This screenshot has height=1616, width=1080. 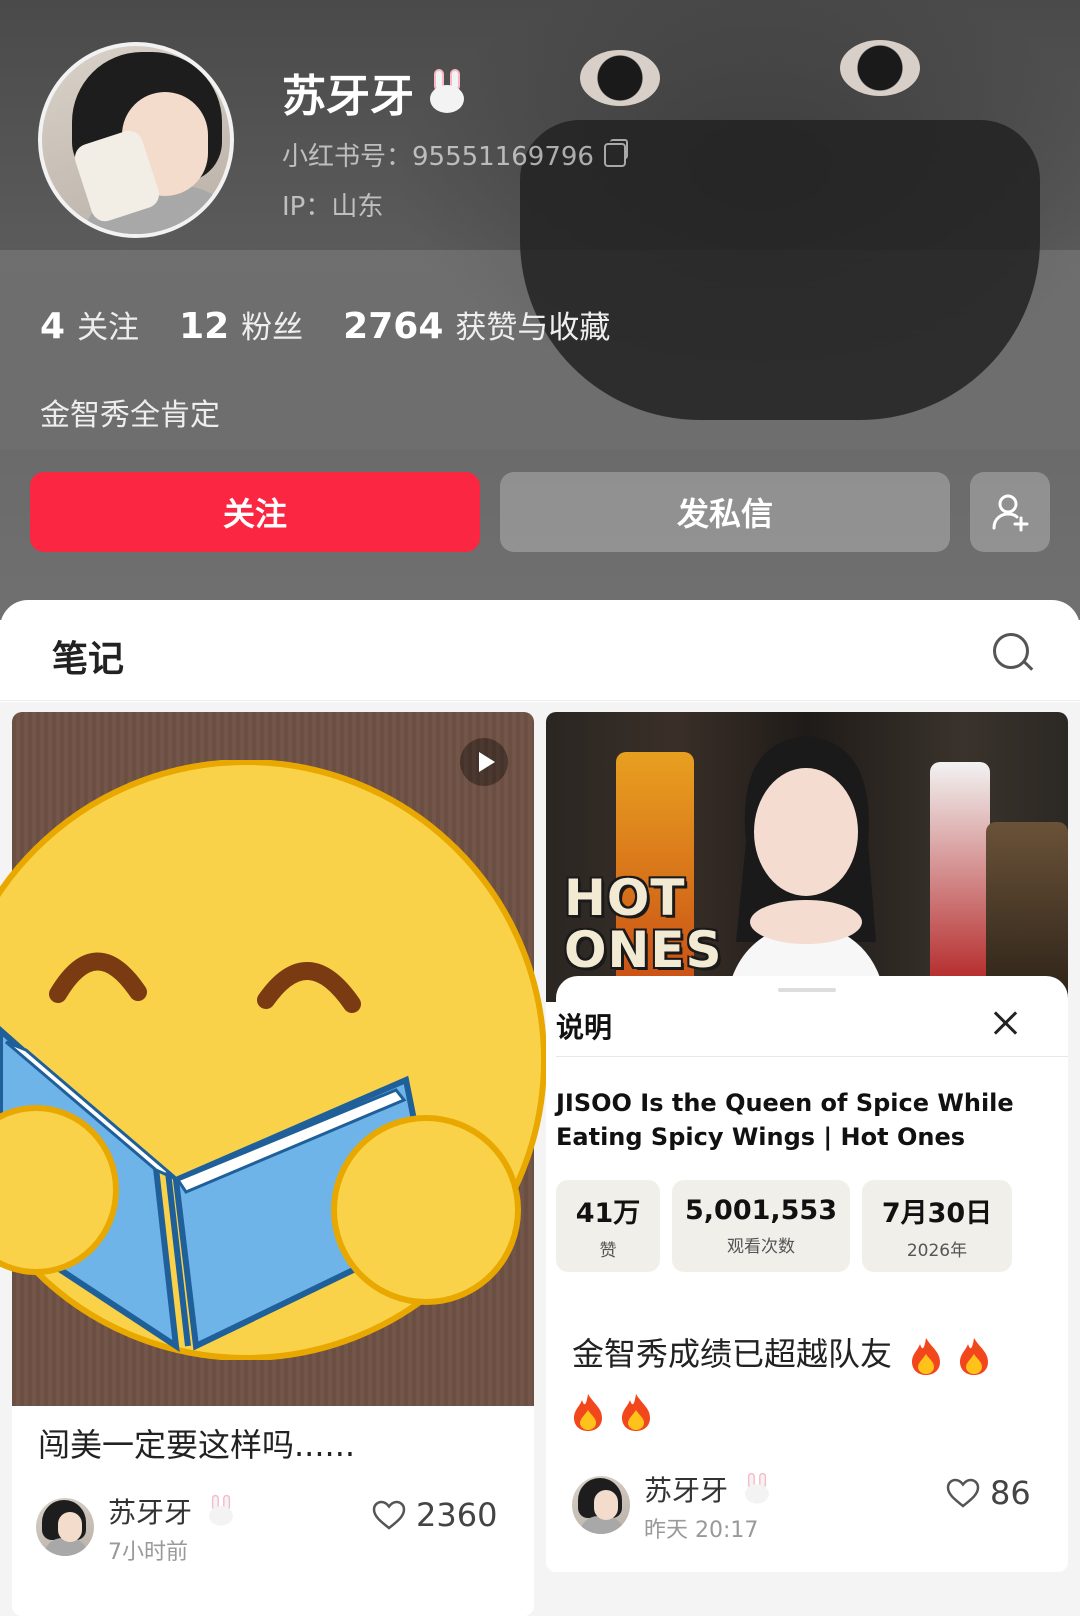 I want to click on profile-name-row: 苏牙牙, so click(x=376, y=92).